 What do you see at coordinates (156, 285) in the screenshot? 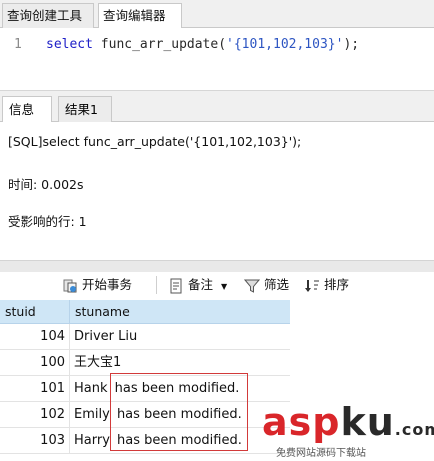
I see `toolbar-divider` at bounding box center [156, 285].